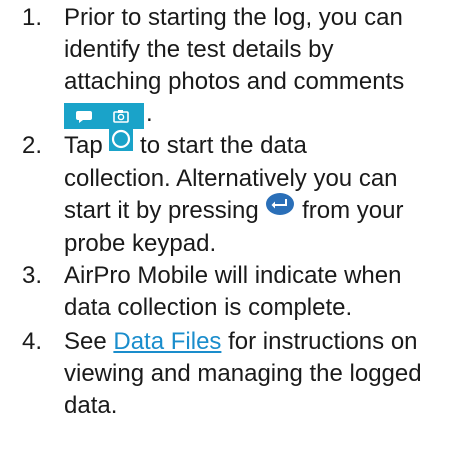 The image size is (459, 471). What do you see at coordinates (32, 17) in the screenshot?
I see `step-number: 1.` at bounding box center [32, 17].